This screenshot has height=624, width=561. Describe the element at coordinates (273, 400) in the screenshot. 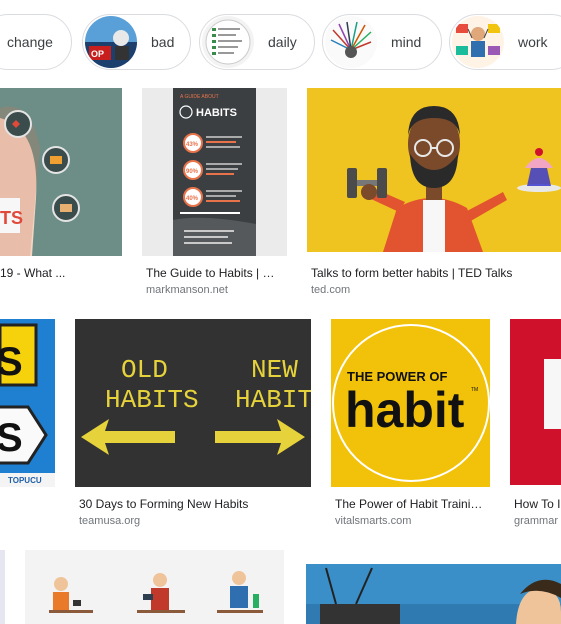

I see `new-habits-text: HABITS` at that location.